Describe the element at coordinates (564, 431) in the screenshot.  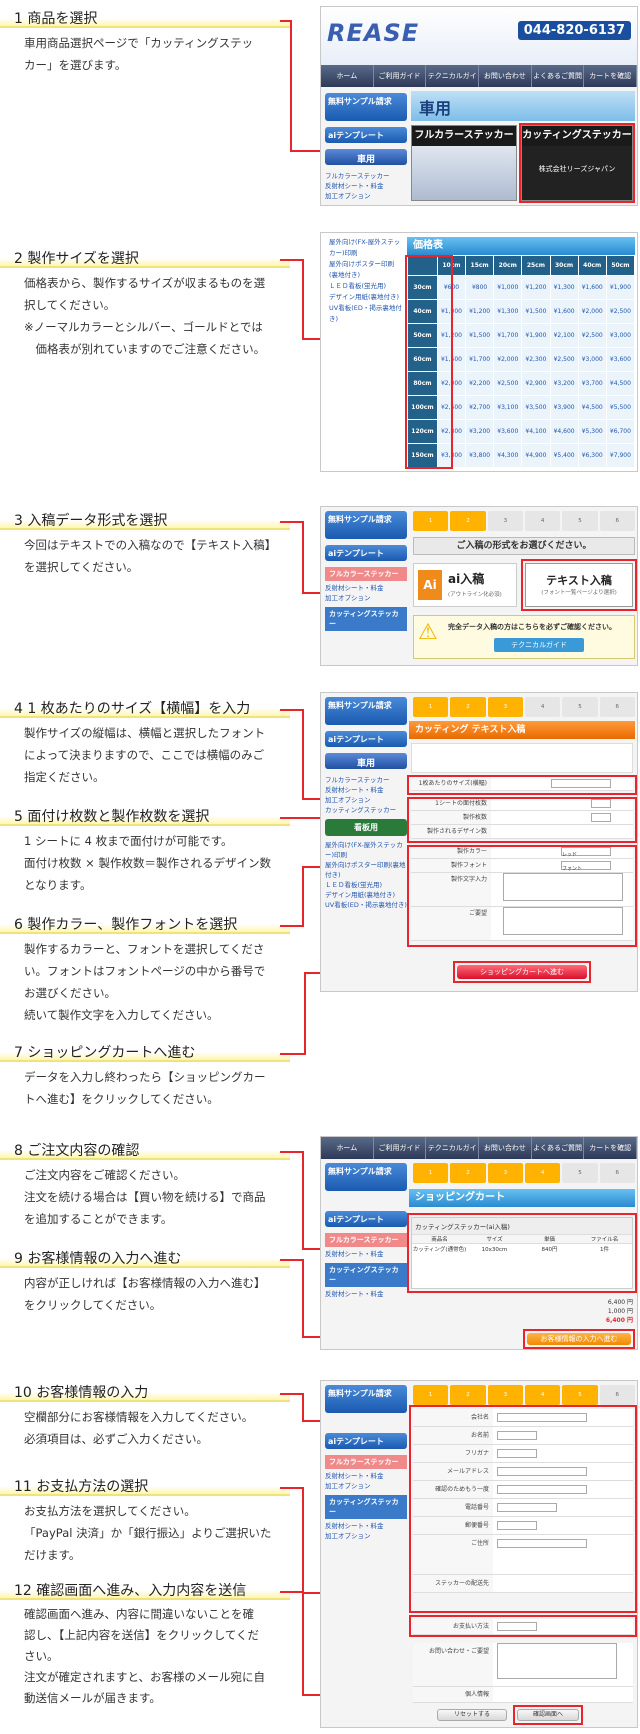
I see `price-cell: ¥4,600` at that location.